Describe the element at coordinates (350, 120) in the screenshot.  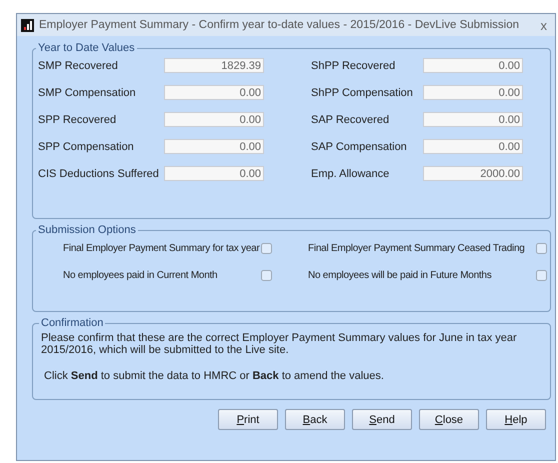
I see `field-label: SAP Recovered` at that location.